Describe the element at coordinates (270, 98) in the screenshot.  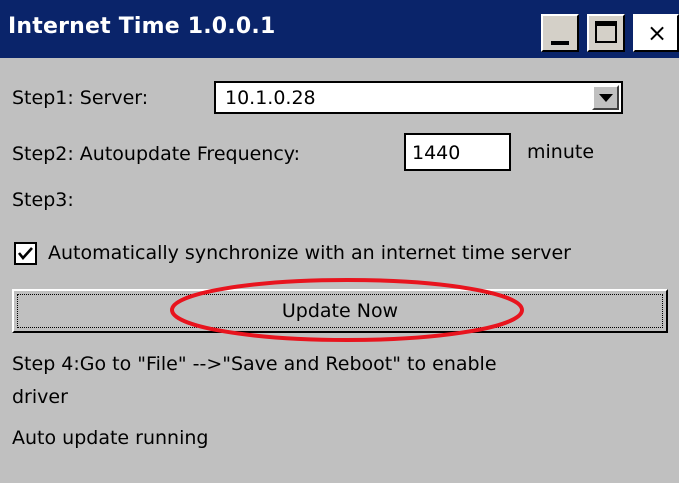
I see `server-value: 10.1.0.28` at that location.